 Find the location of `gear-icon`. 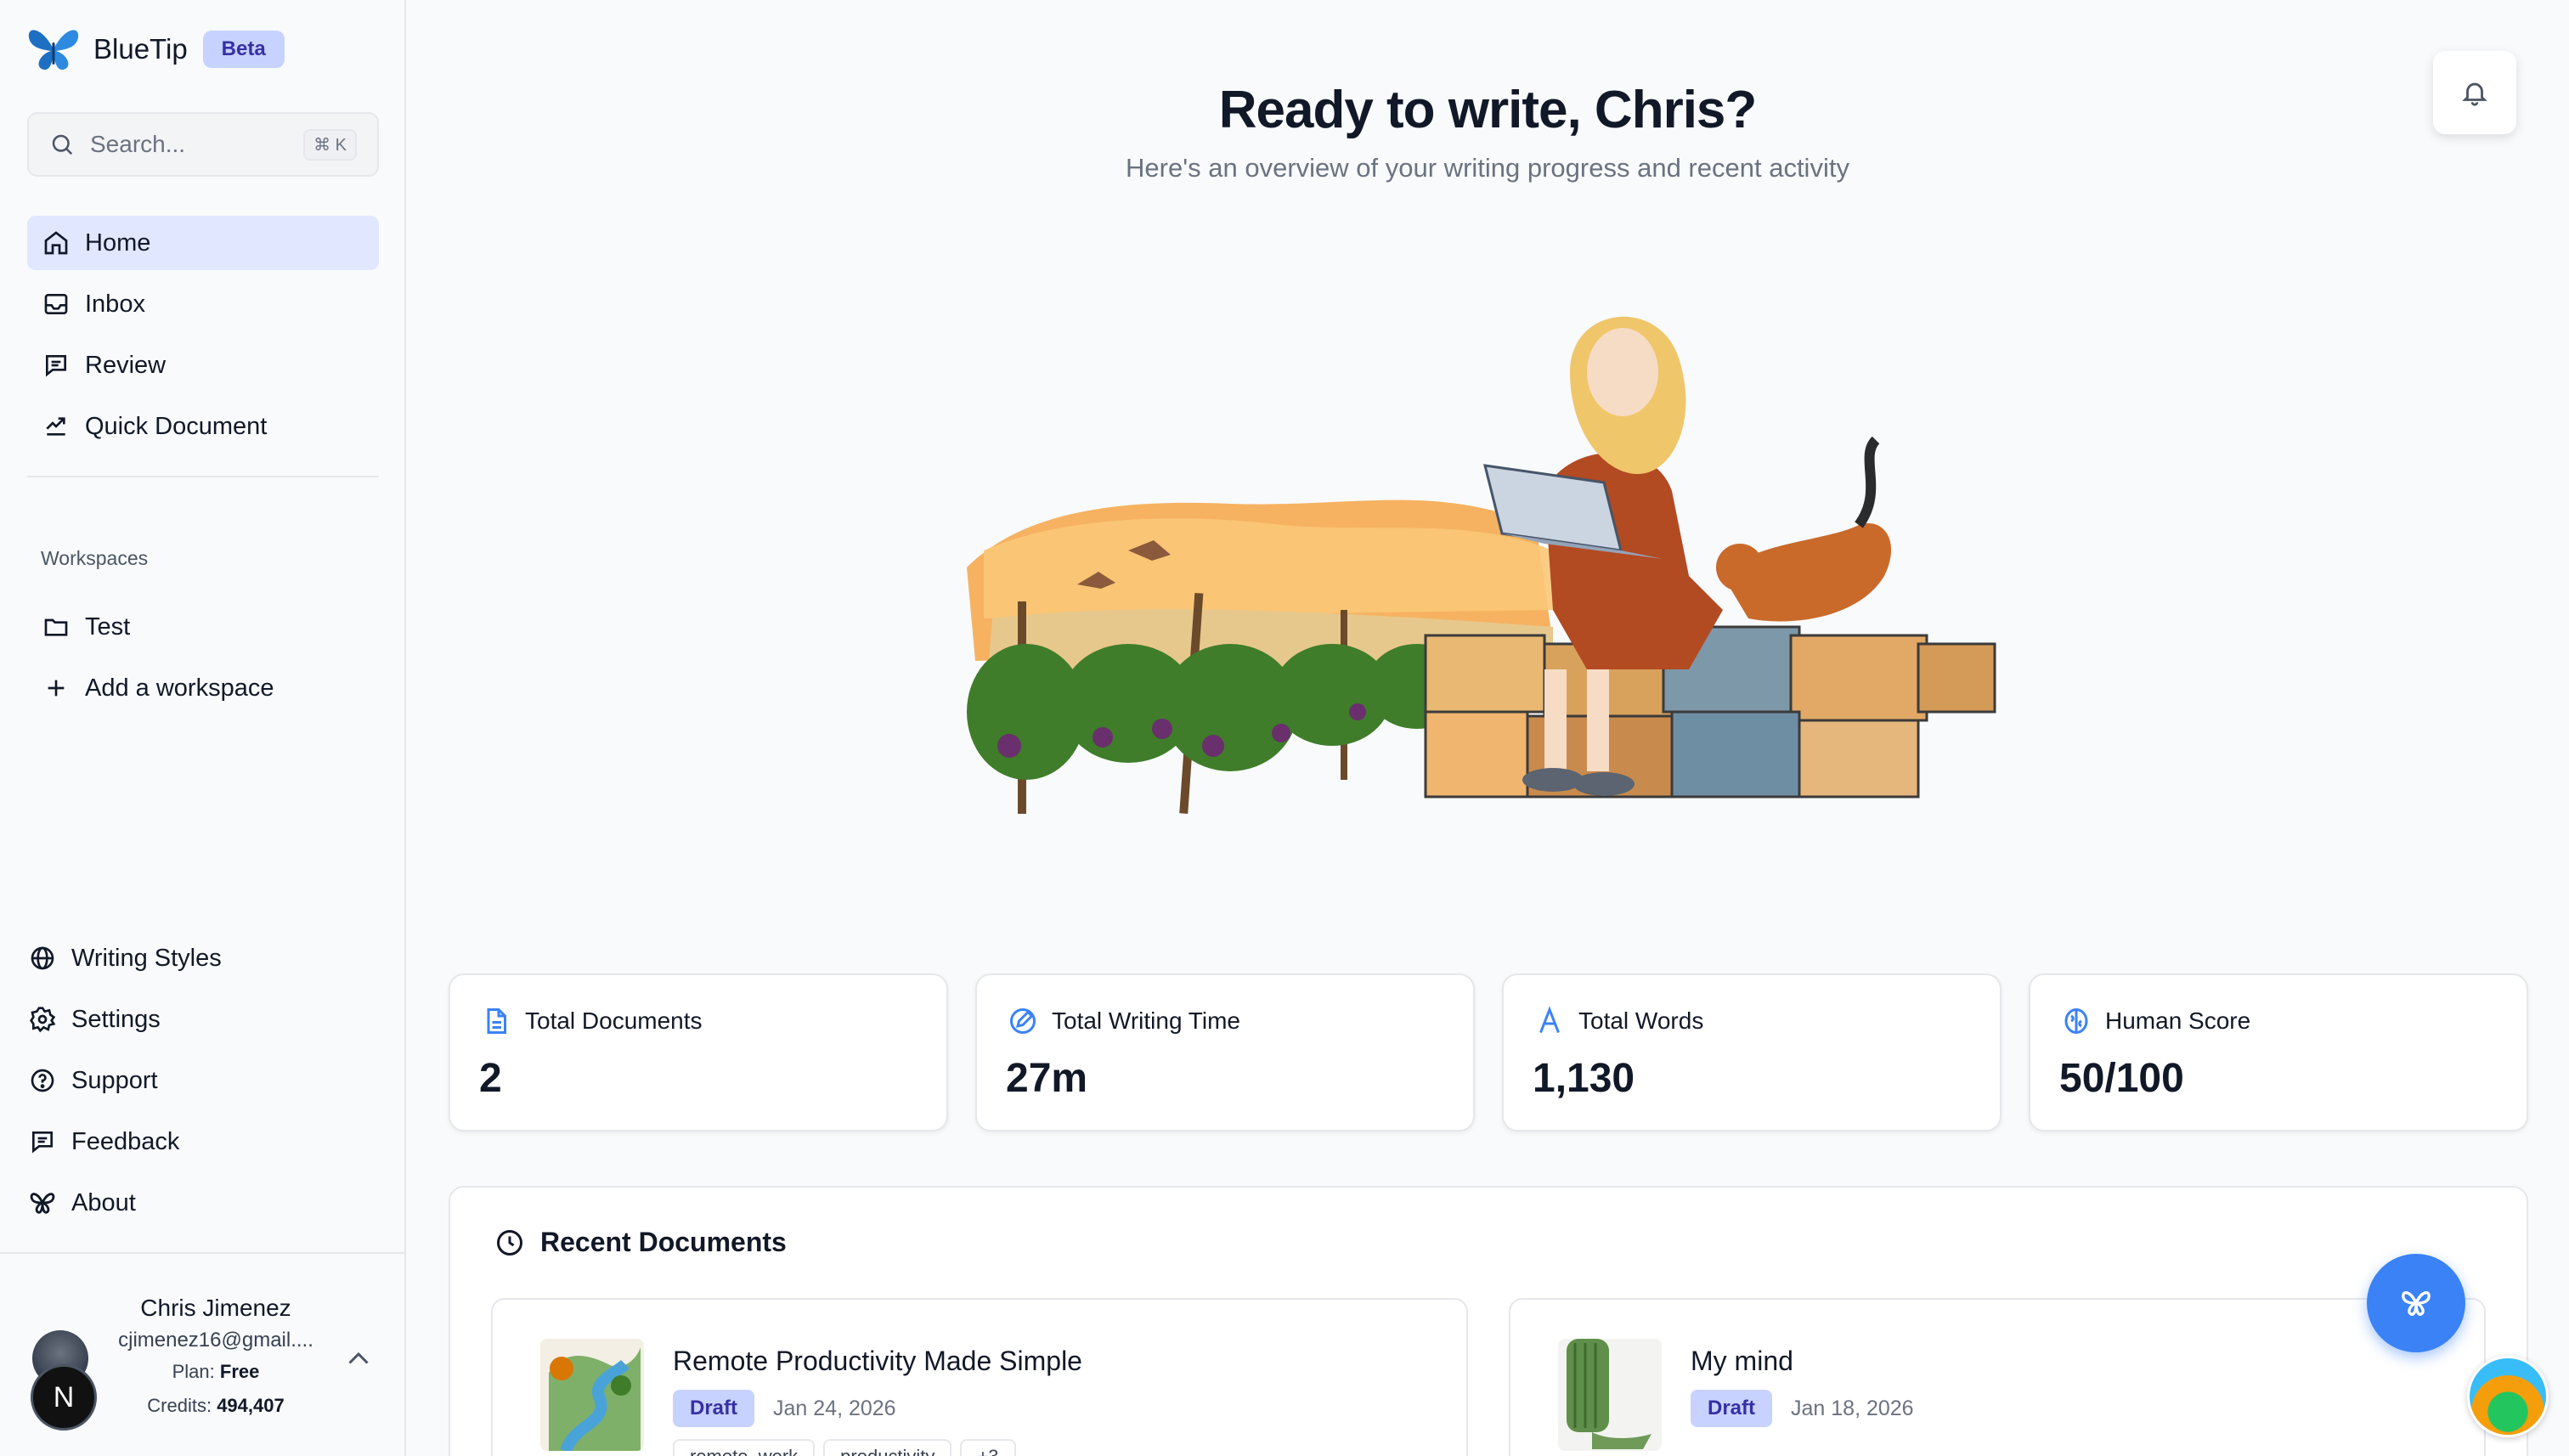

gear-icon is located at coordinates (43, 1020).